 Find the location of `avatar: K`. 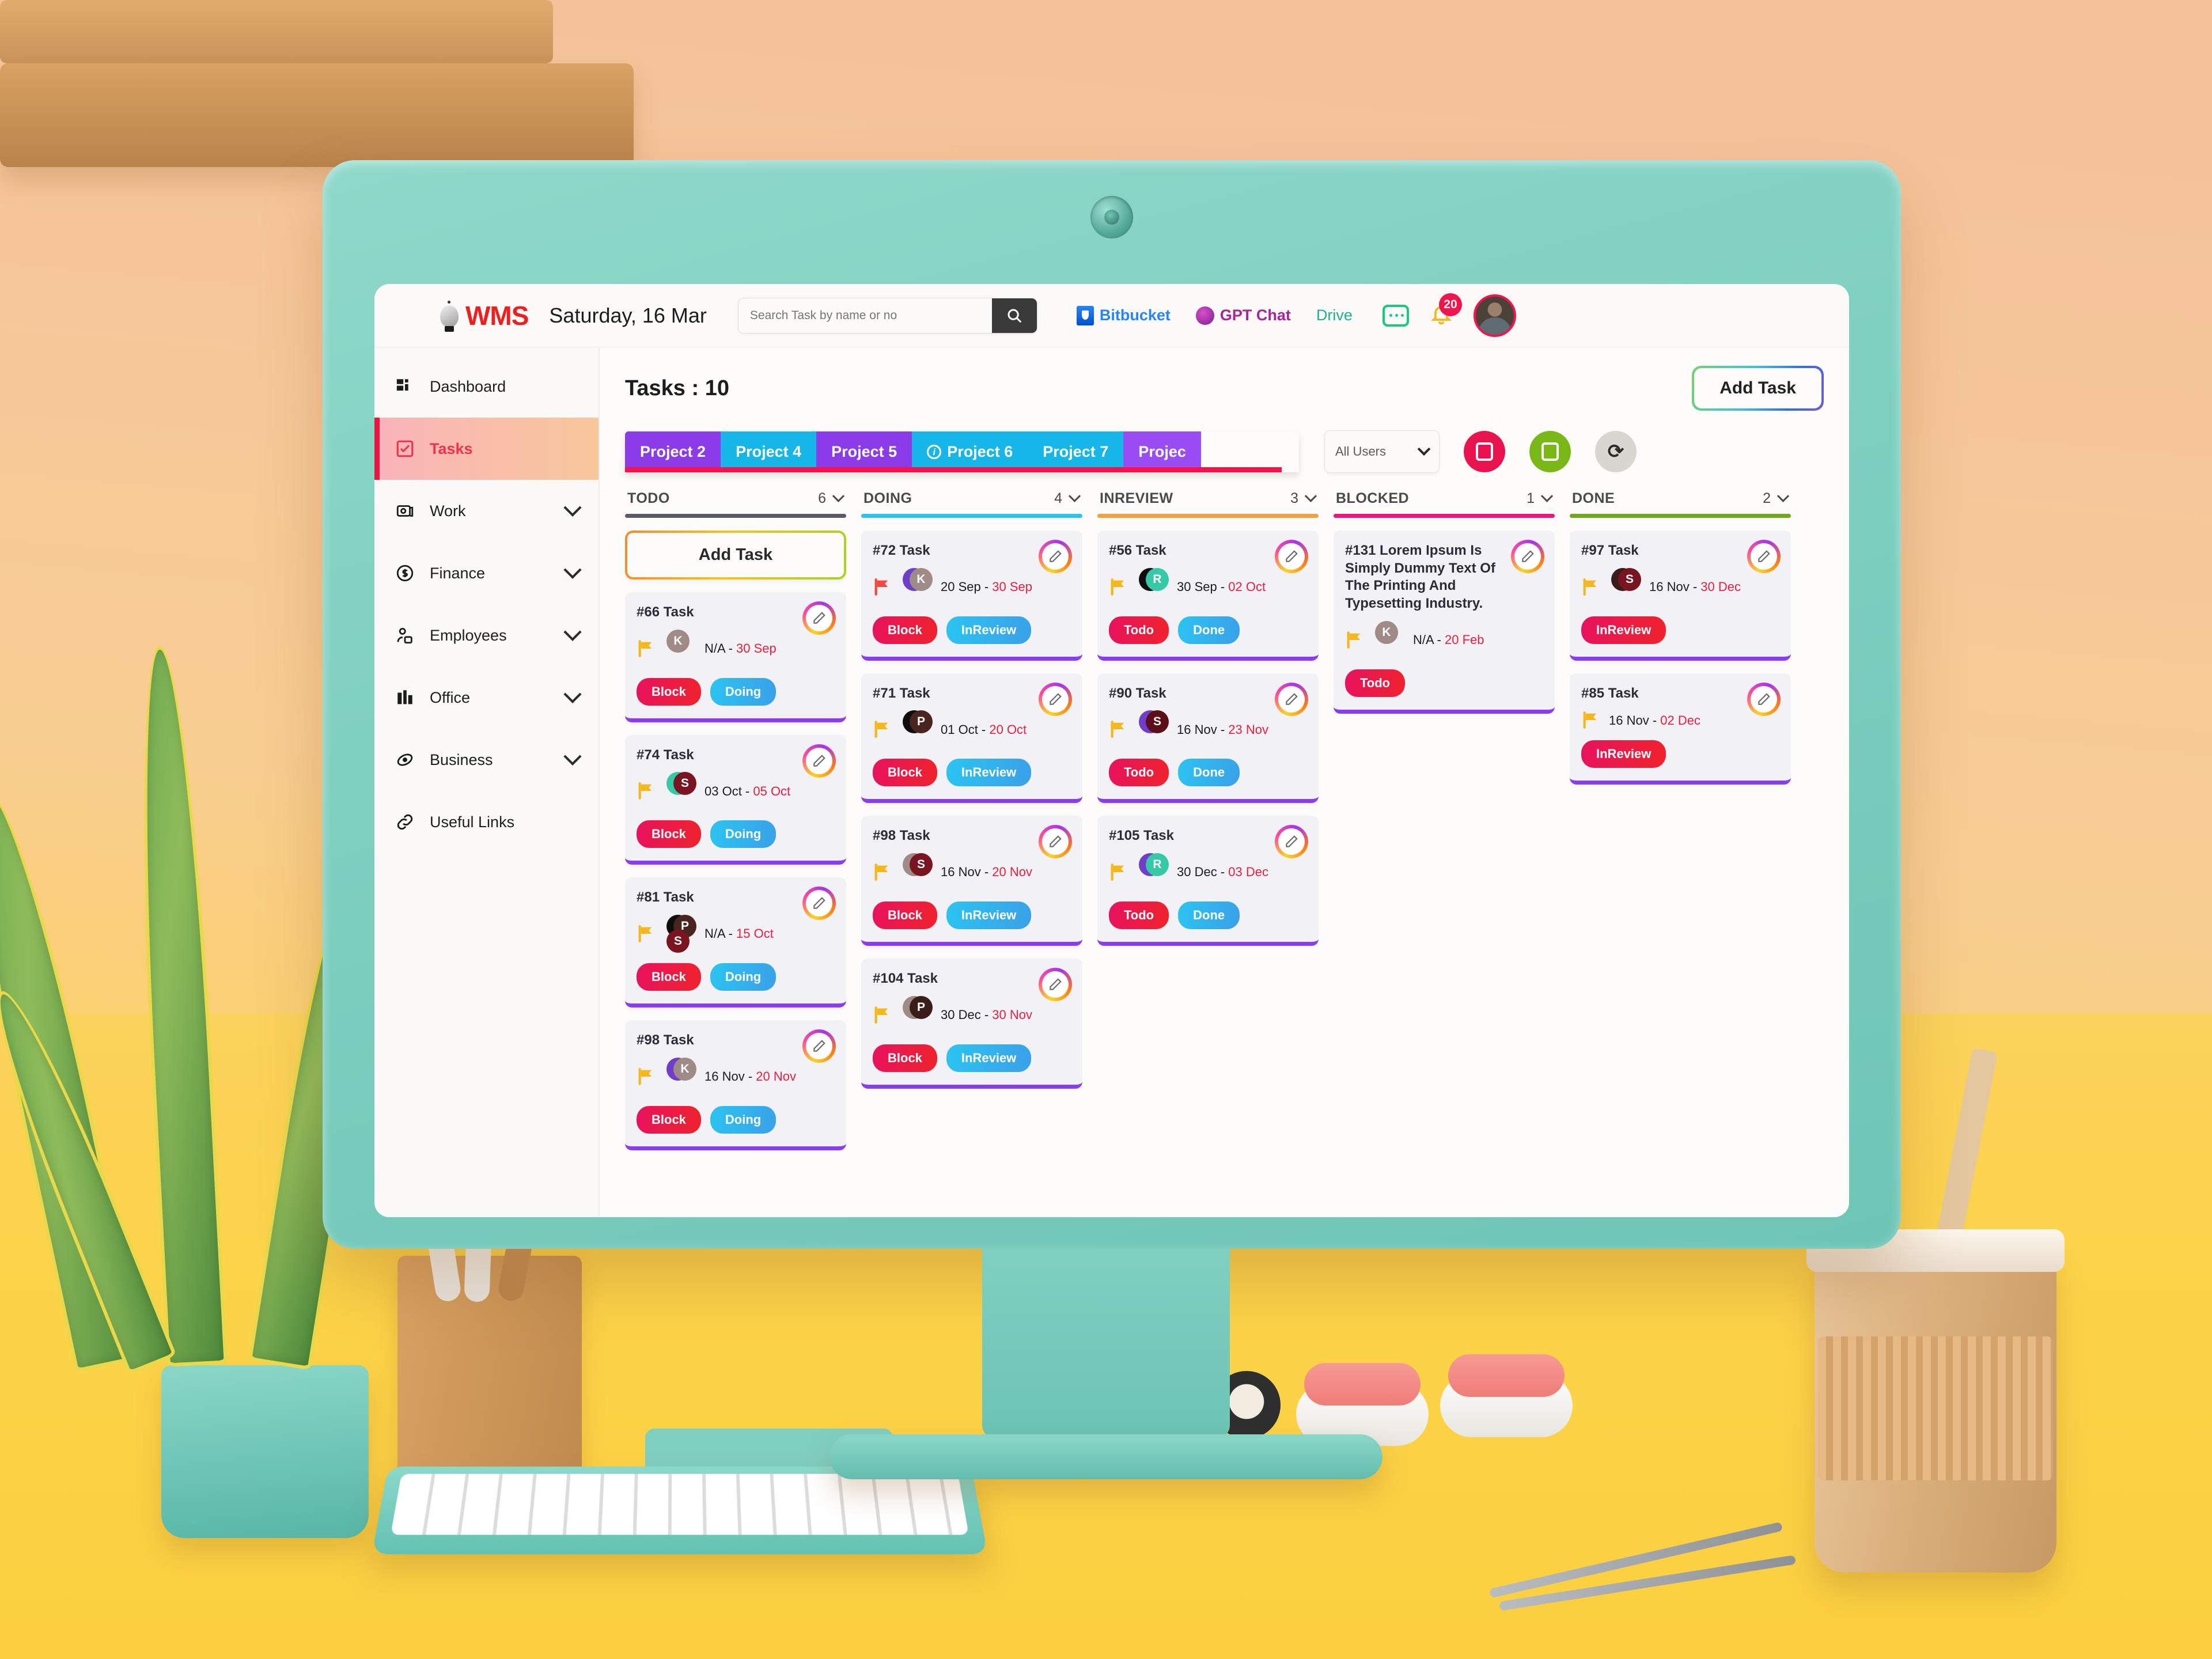

avatar: K is located at coordinates (1386, 632).